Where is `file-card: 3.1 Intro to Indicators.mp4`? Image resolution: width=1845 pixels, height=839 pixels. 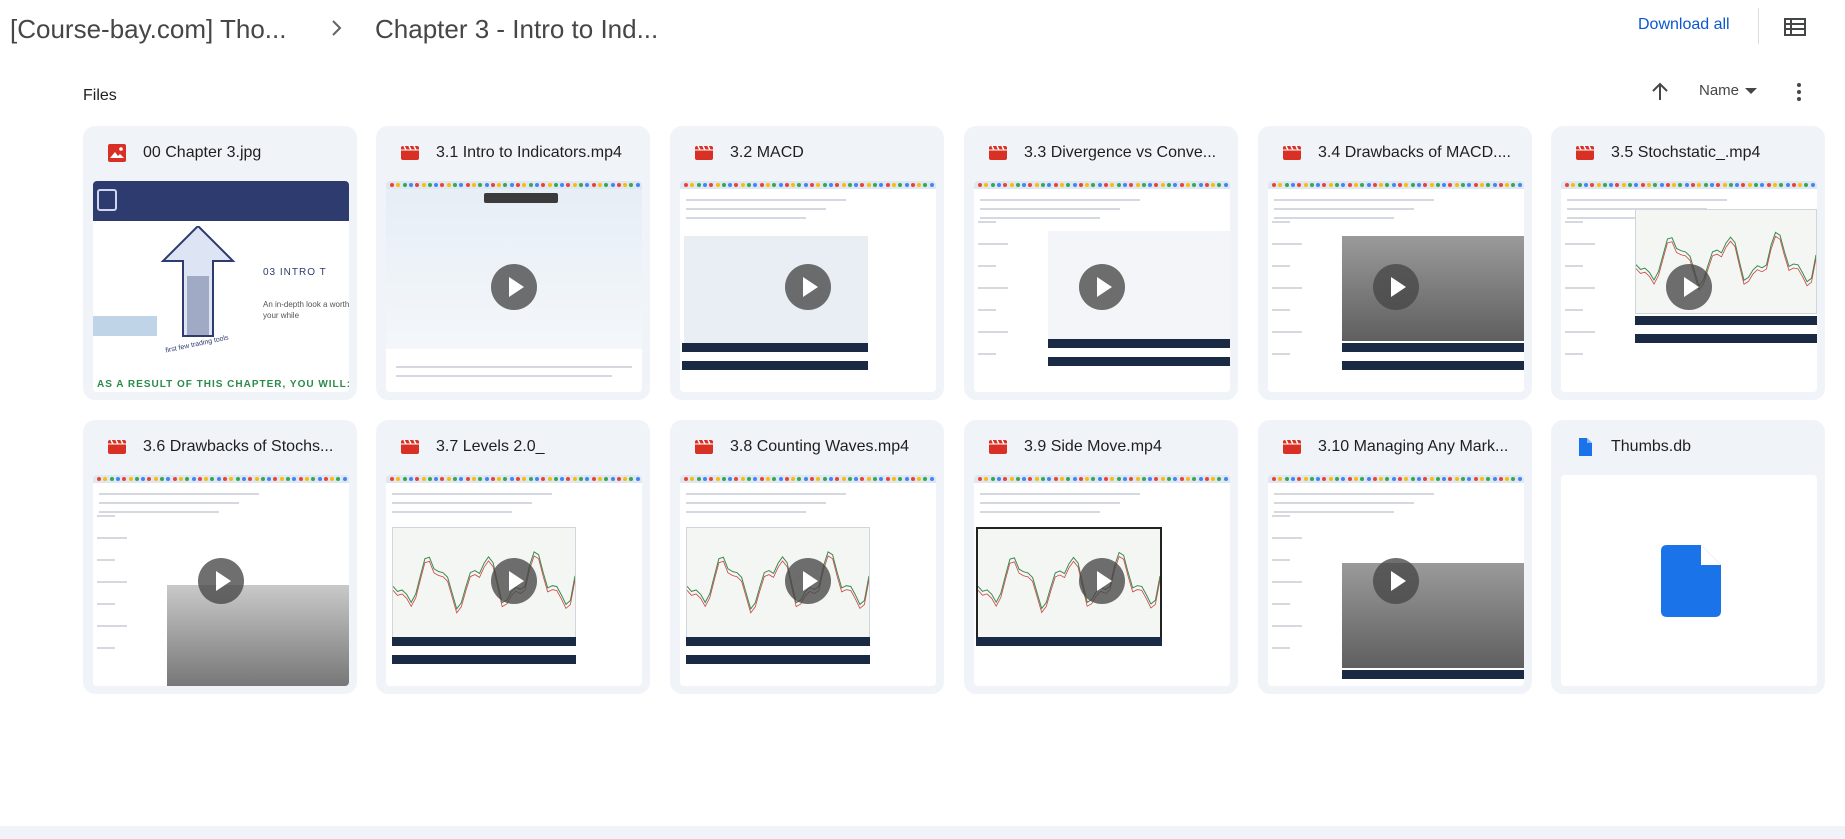 file-card: 3.1 Intro to Indicators.mp4 is located at coordinates (513, 263).